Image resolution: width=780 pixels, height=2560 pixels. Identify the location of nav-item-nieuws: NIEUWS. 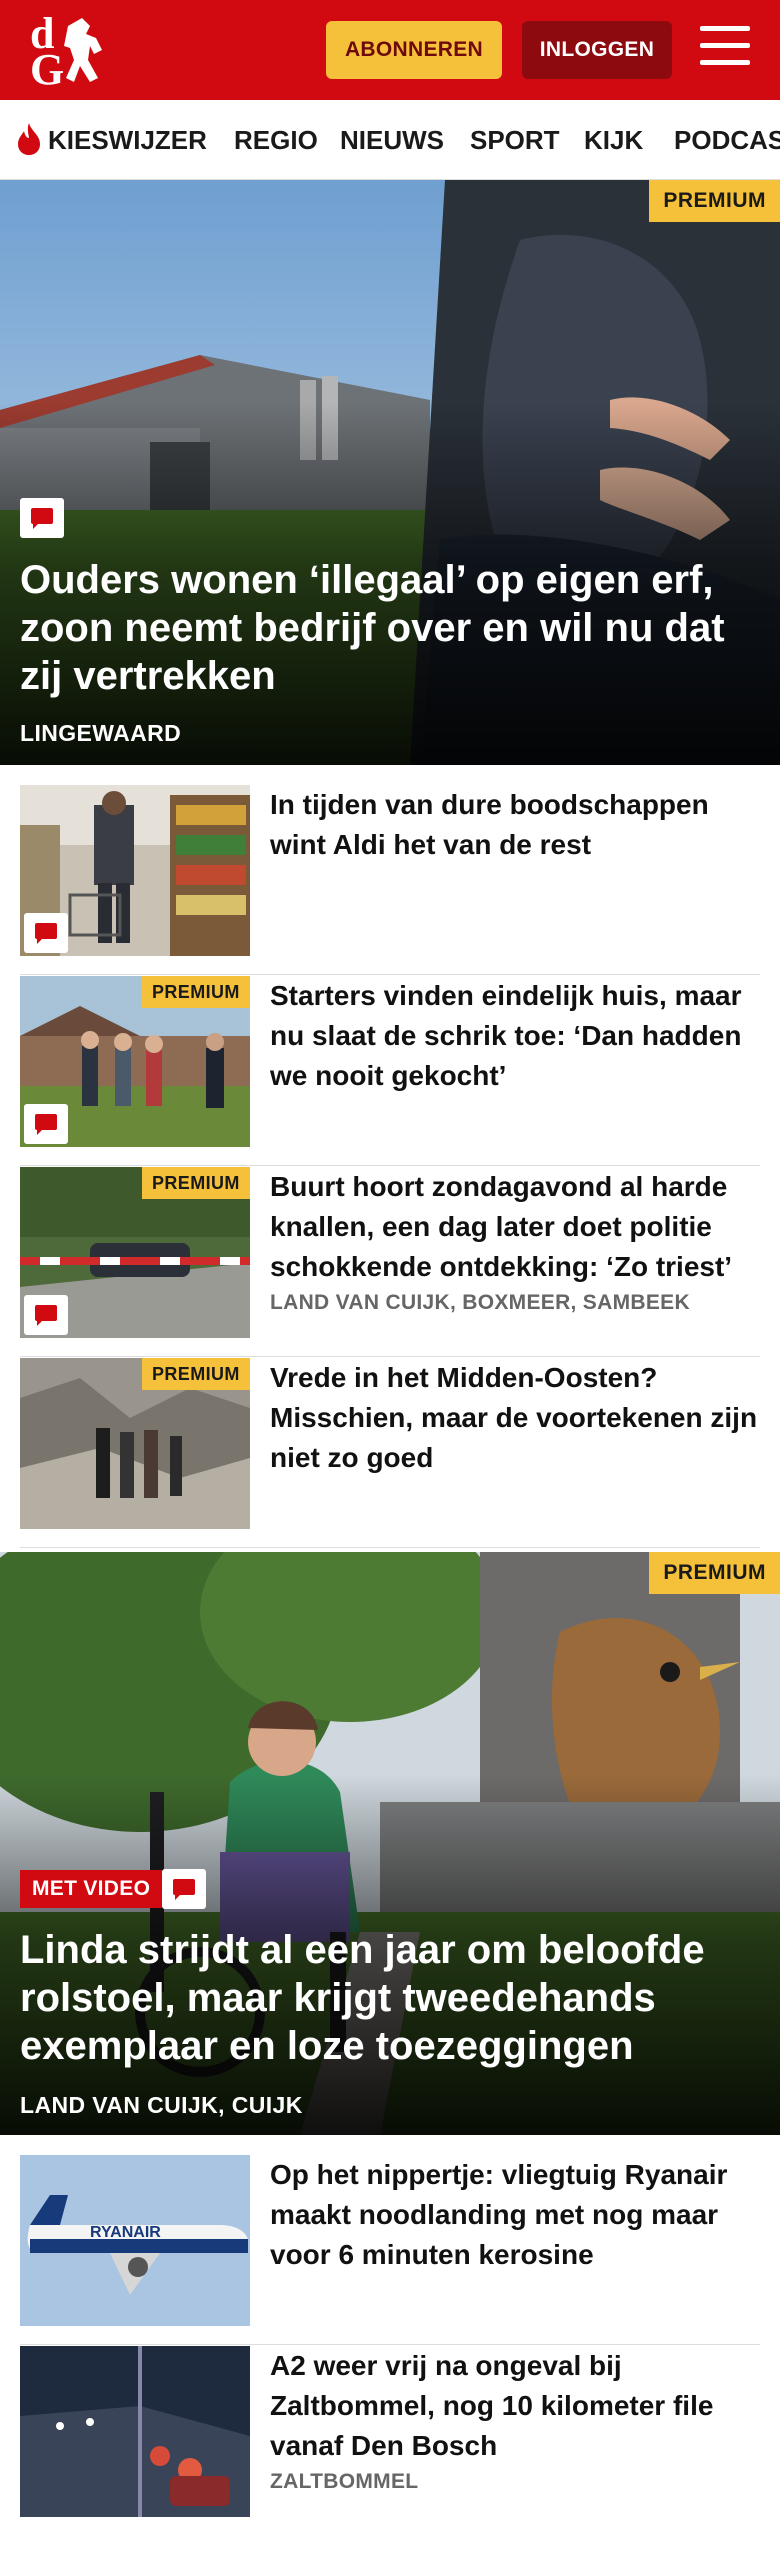
(392, 139).